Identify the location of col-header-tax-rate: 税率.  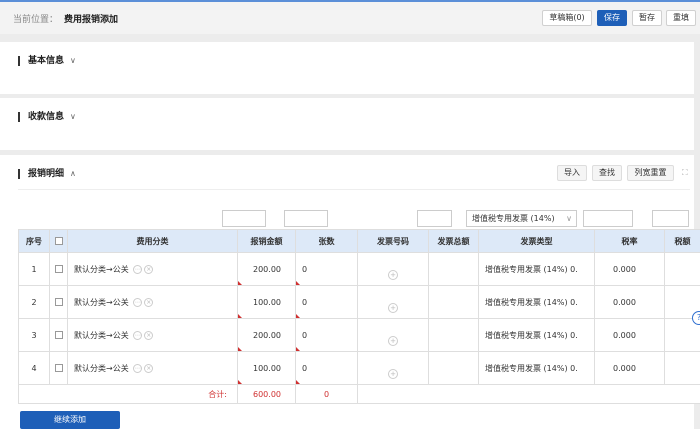
(629, 241).